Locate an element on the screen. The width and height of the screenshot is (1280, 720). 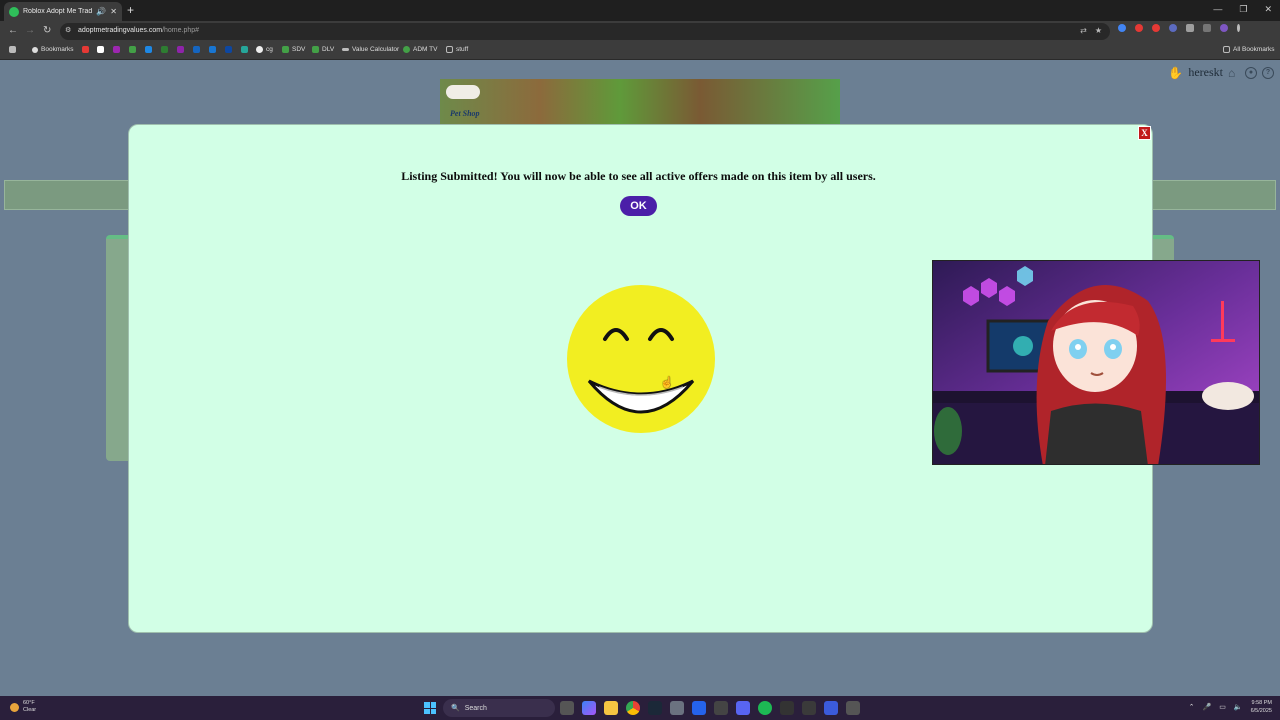
apps-icon is located at coordinates (12, 49).